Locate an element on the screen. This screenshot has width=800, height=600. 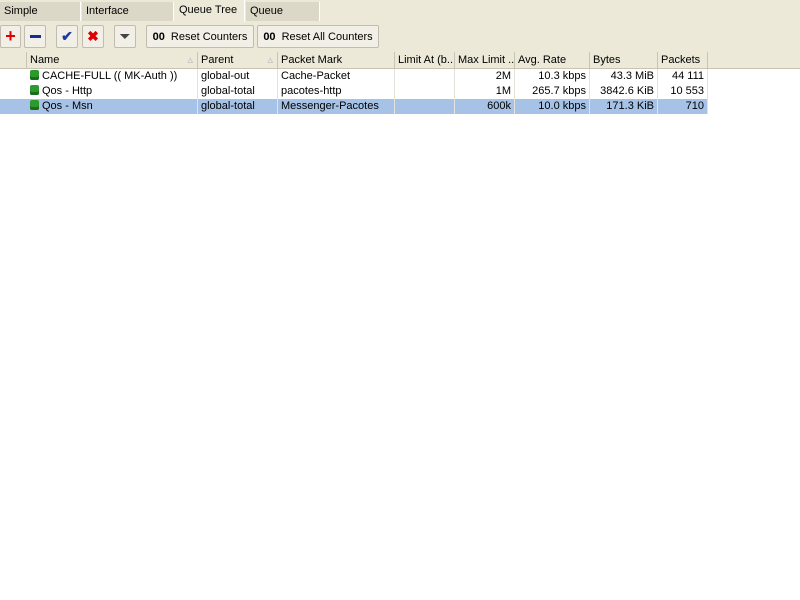
check-icon: ✔ is located at coordinates (67, 36).